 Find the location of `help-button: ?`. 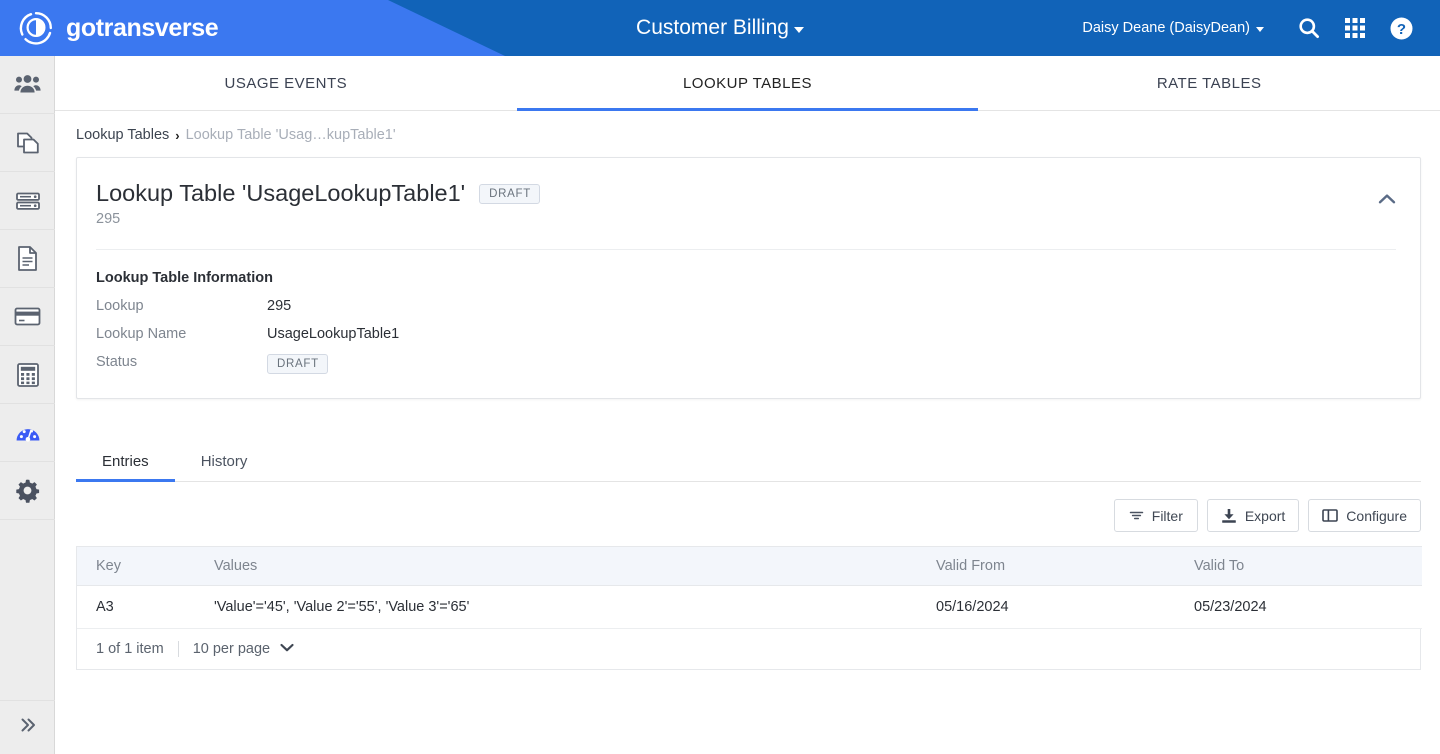

help-button: ? is located at coordinates (1401, 28).